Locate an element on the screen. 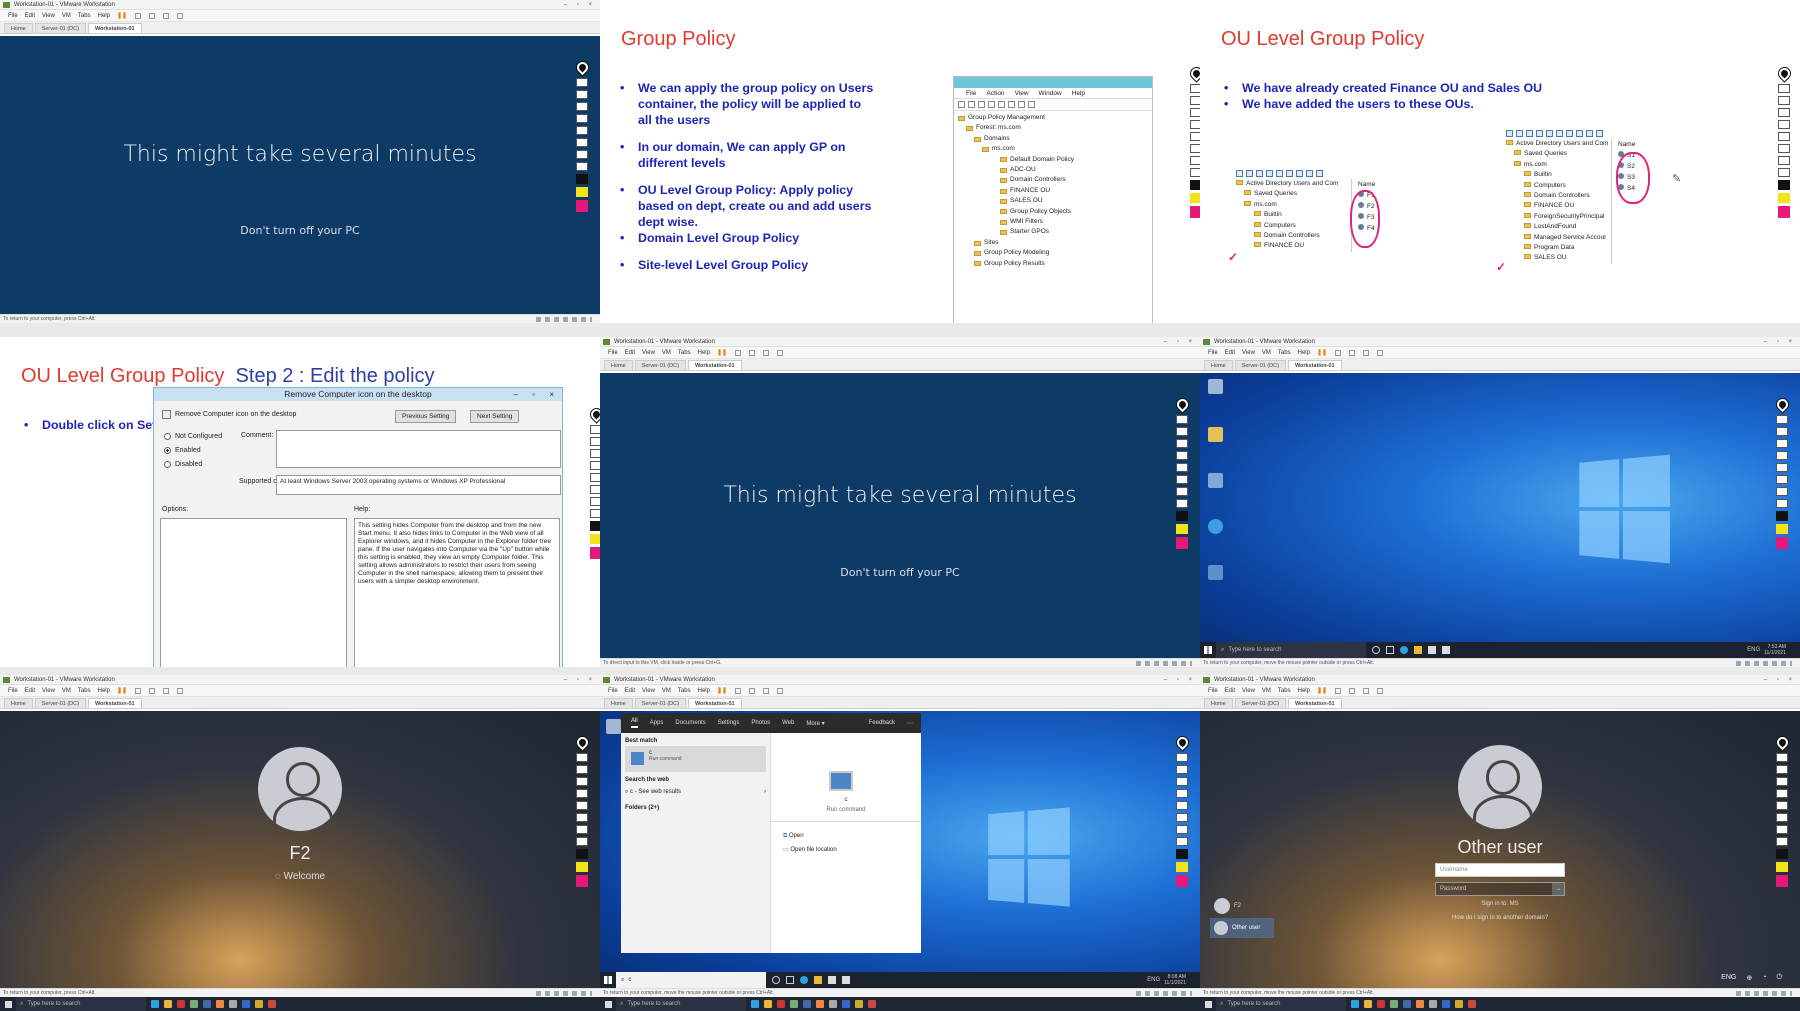 This screenshot has height=1011, width=1800. menu-help: Help is located at coordinates (704, 691).